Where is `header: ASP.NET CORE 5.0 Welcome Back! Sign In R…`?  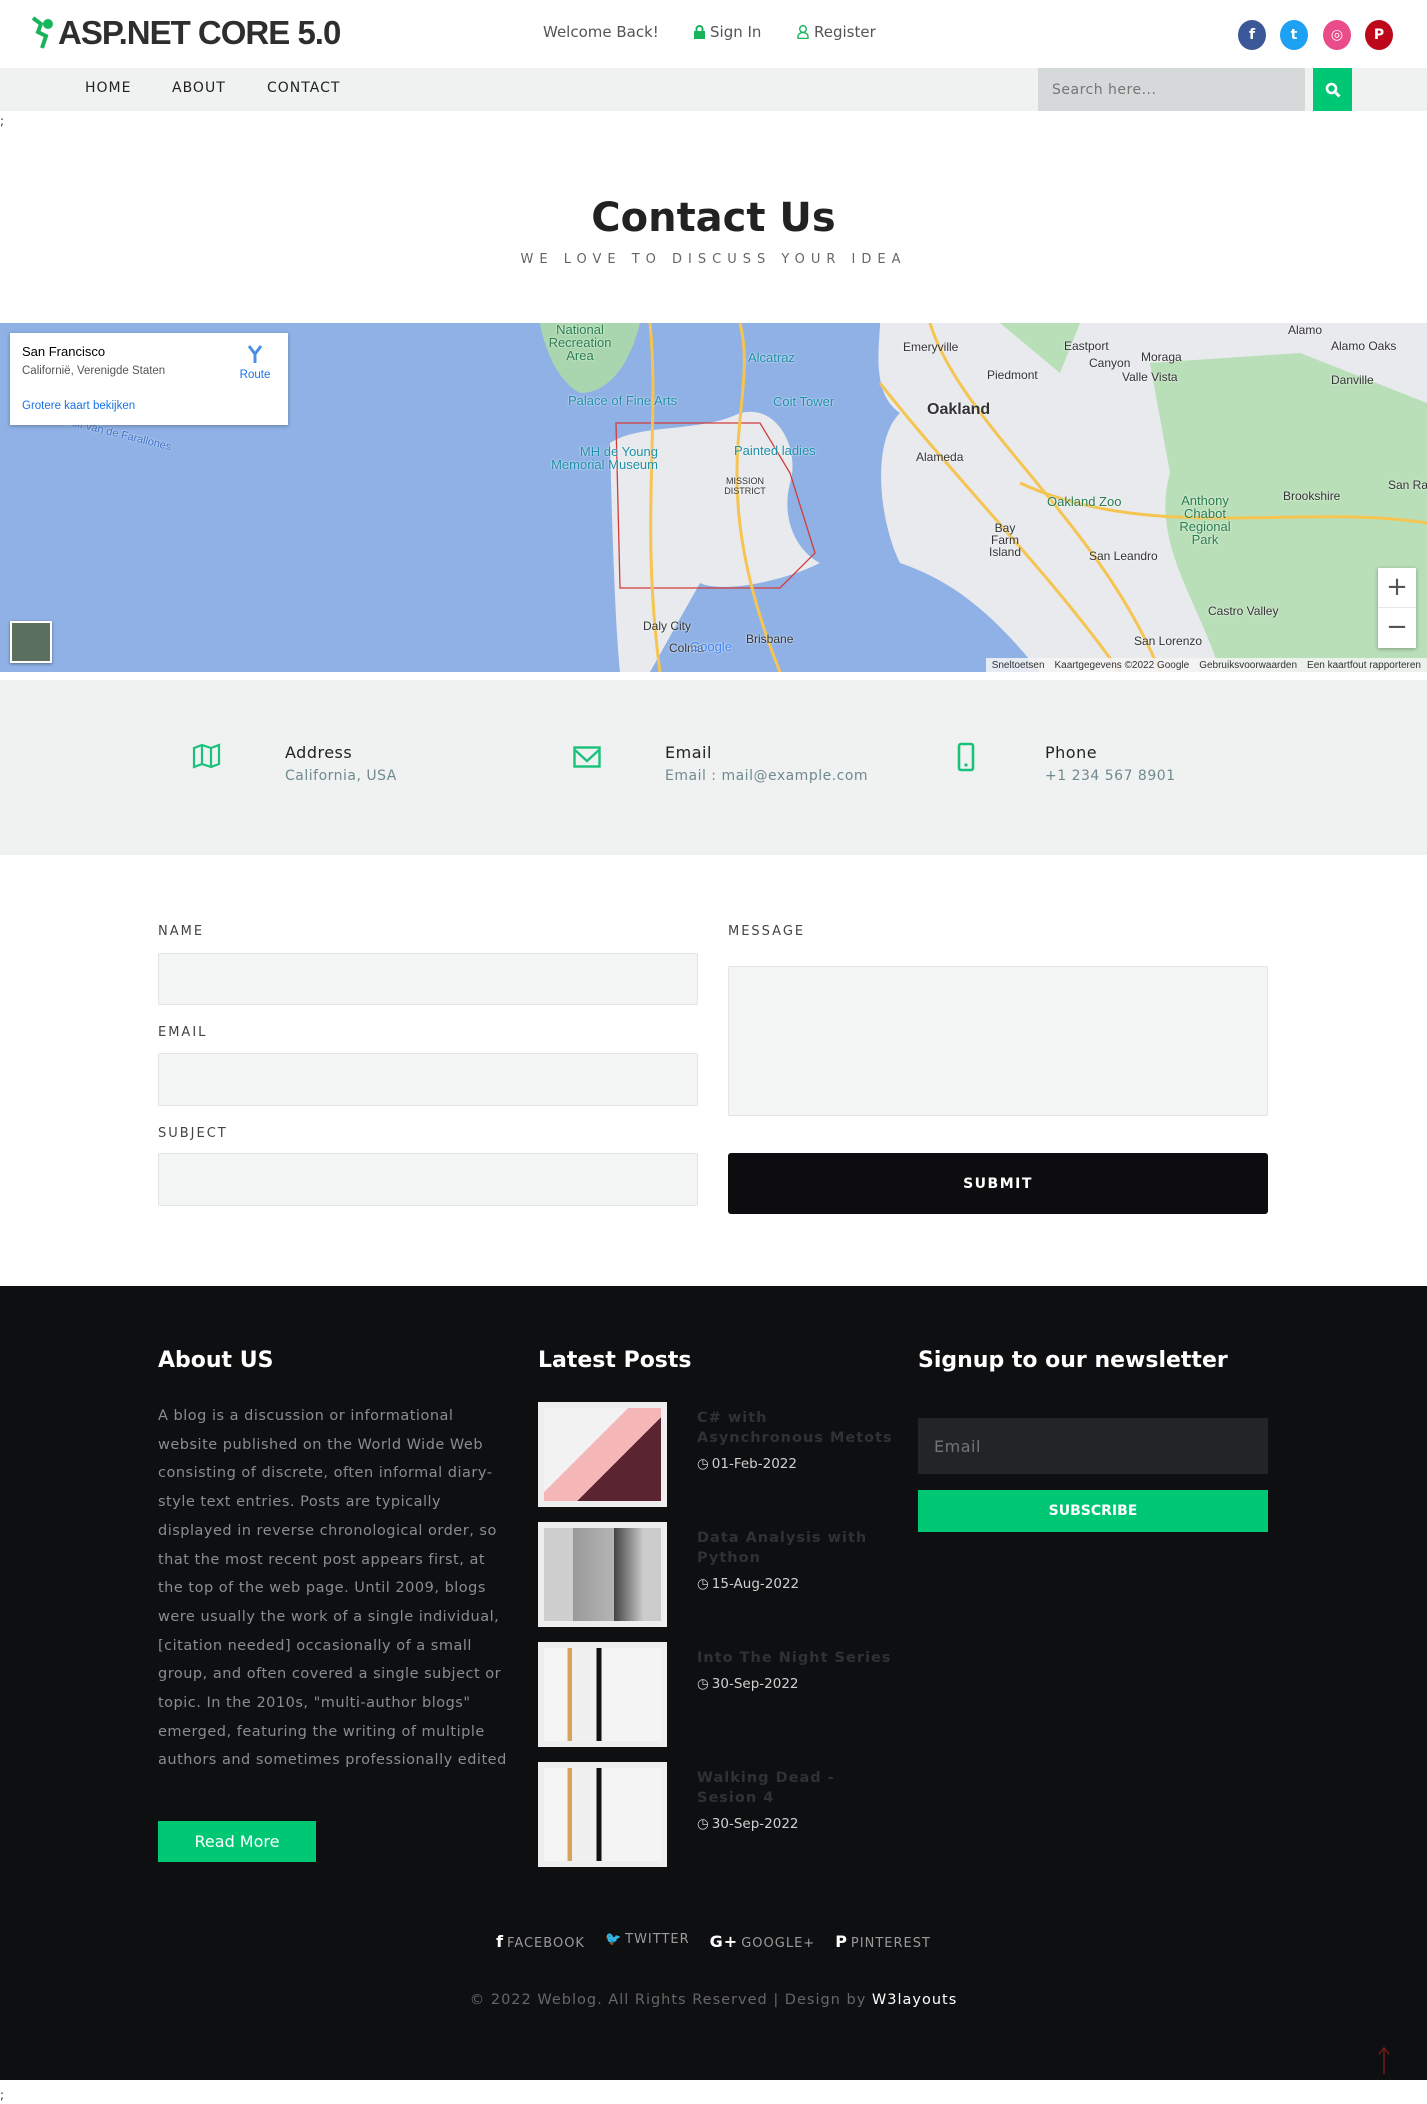
header: ASP.NET CORE 5.0 Welcome Back! Sign In R… is located at coordinates (713, 34).